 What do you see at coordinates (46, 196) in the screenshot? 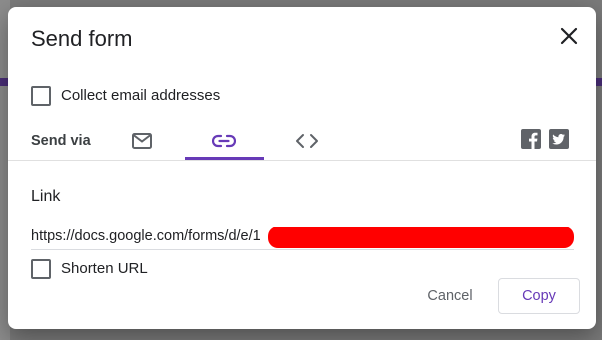
I see `link-heading: Link` at bounding box center [46, 196].